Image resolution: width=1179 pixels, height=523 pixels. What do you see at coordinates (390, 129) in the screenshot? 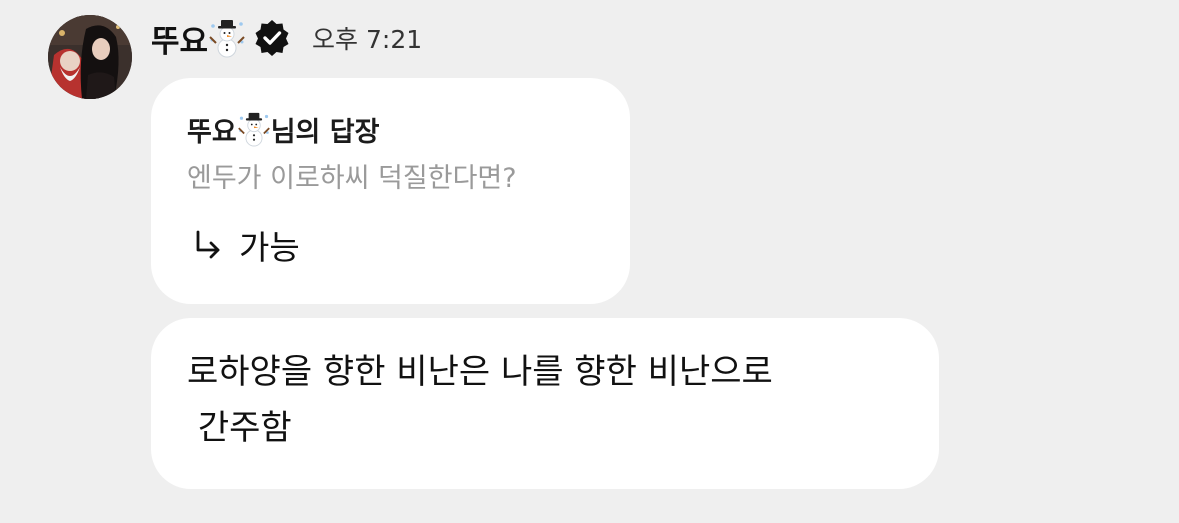
I see `reply-title: 뚜요 님의 답장` at bounding box center [390, 129].